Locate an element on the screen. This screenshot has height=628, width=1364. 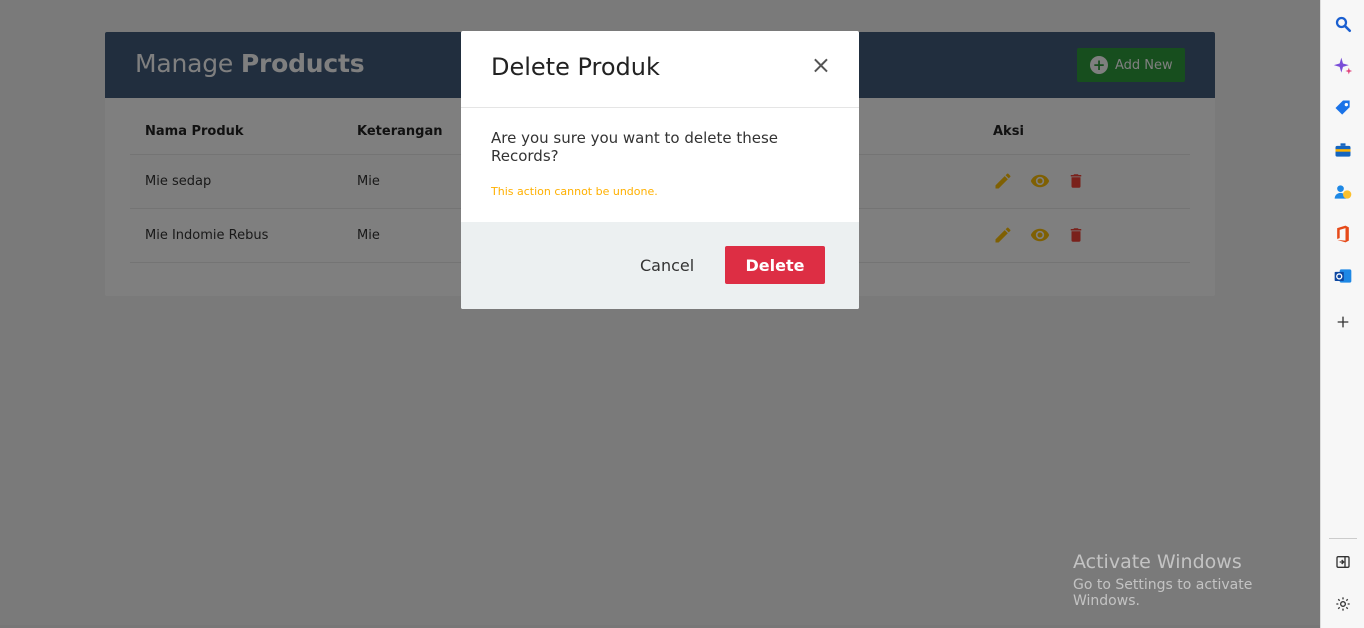
watermark-title: Activate Windows is located at coordinates (1157, 562).